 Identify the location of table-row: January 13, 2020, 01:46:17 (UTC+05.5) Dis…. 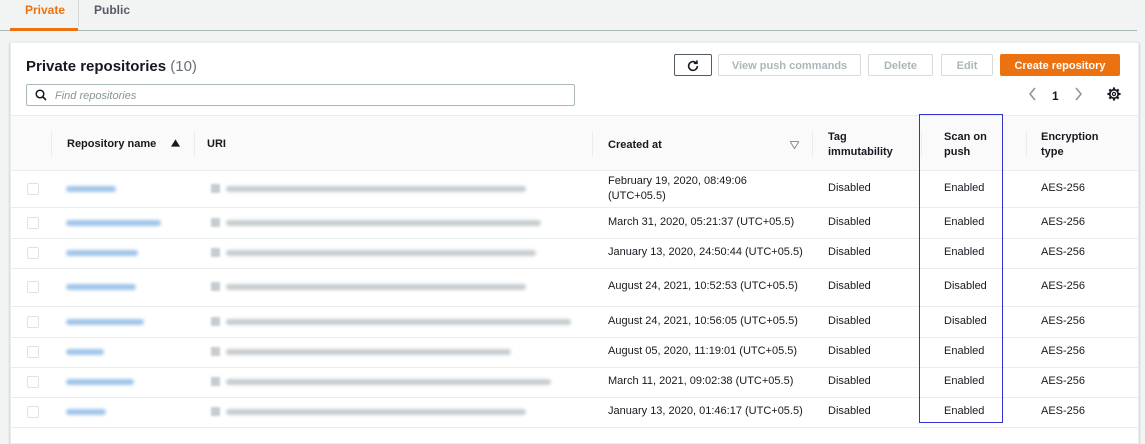
(574, 412).